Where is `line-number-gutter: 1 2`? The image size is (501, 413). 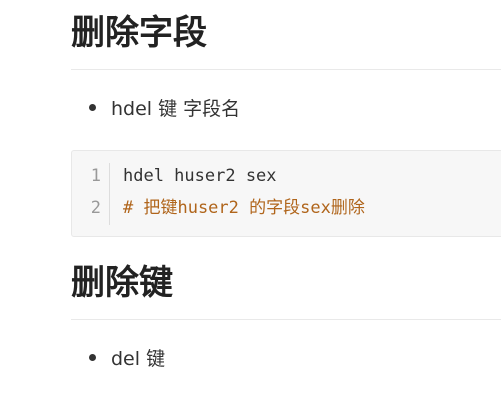
line-number-gutter: 1 2 is located at coordinates (91, 194).